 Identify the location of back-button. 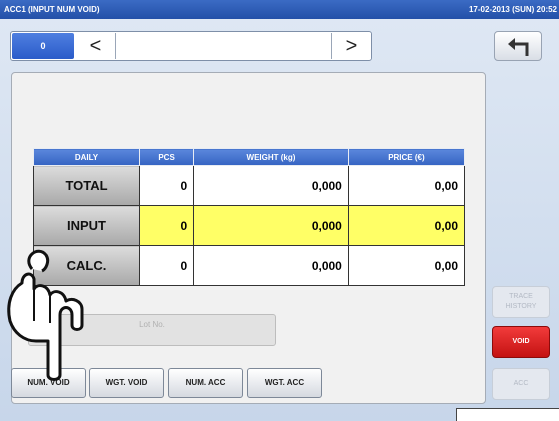
(518, 46).